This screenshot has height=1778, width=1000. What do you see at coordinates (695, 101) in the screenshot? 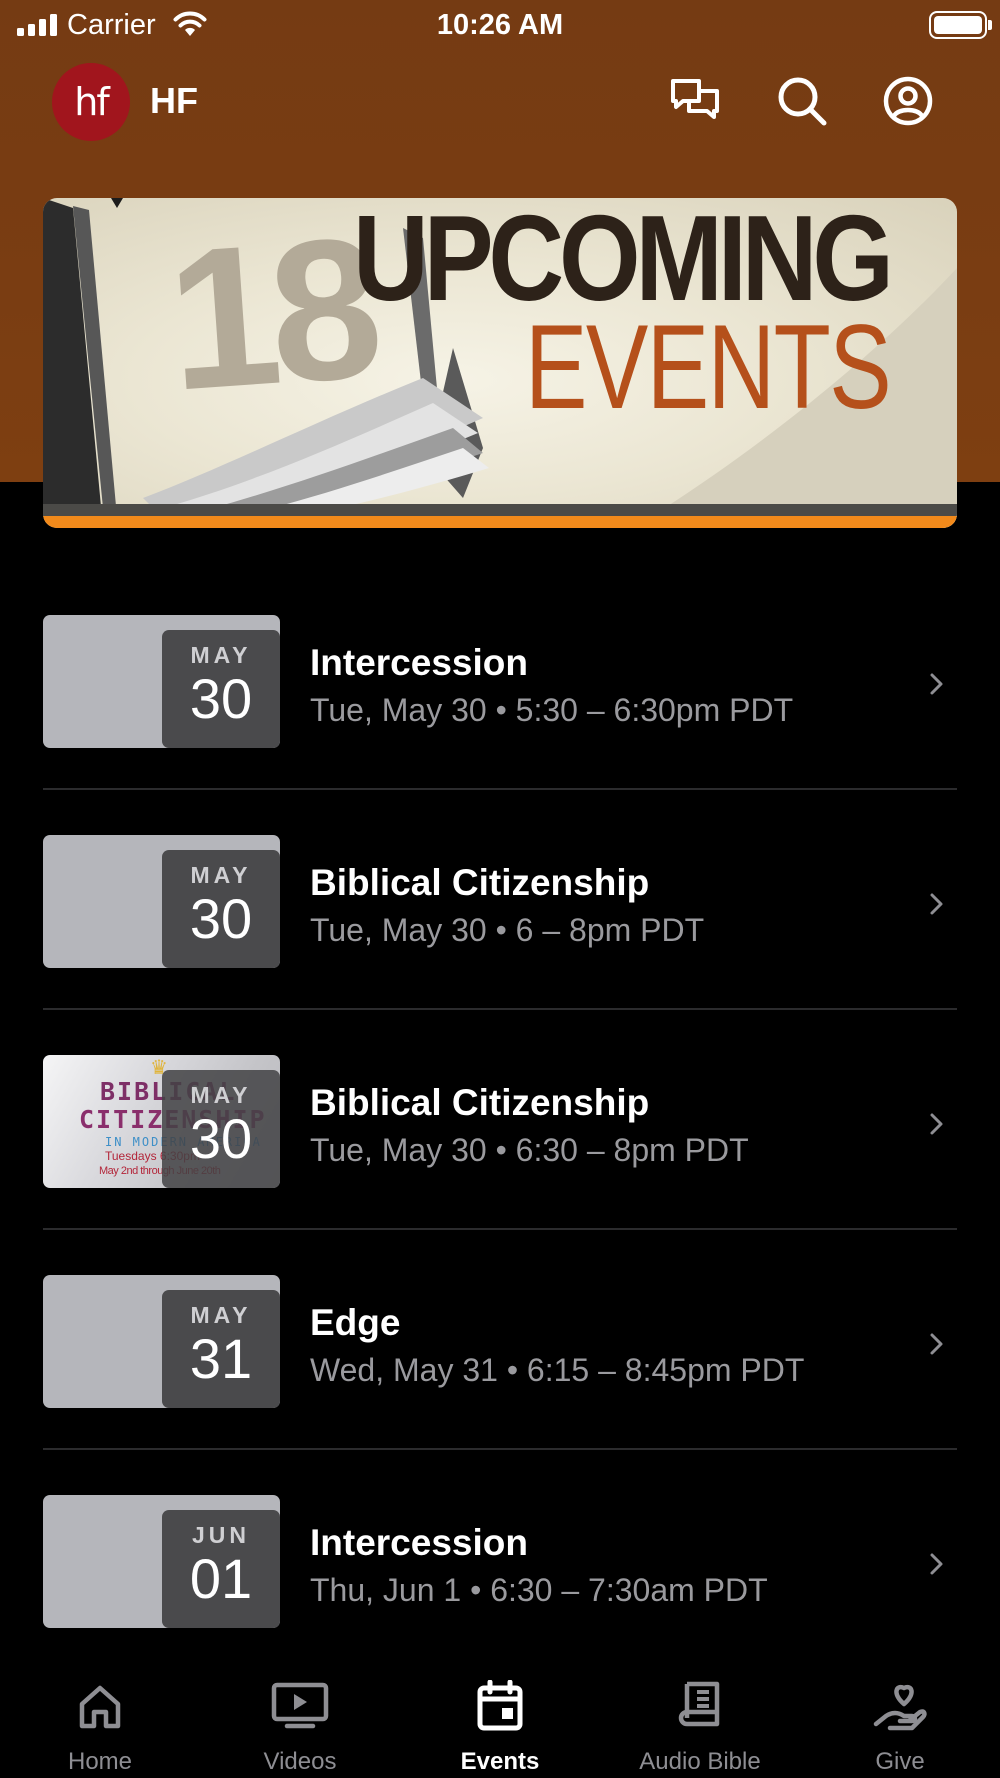
I see `chat-icon` at bounding box center [695, 101].